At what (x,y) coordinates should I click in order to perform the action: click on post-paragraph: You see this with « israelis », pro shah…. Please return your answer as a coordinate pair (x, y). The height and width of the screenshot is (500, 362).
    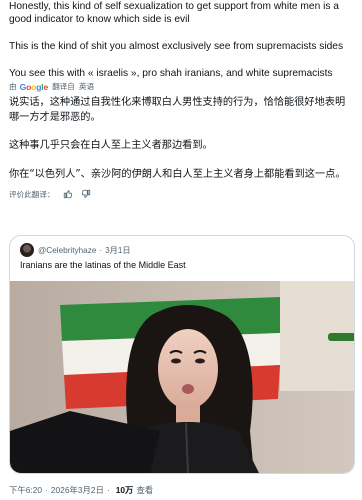
    Looking at the image, I should click on (171, 73).